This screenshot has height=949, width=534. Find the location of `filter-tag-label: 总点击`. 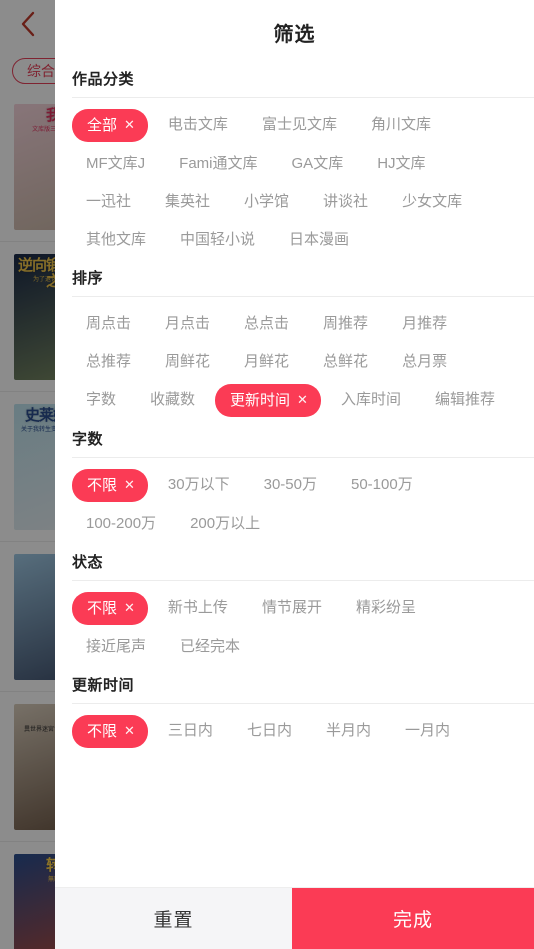

filter-tag-label: 总点击 is located at coordinates (267, 323).